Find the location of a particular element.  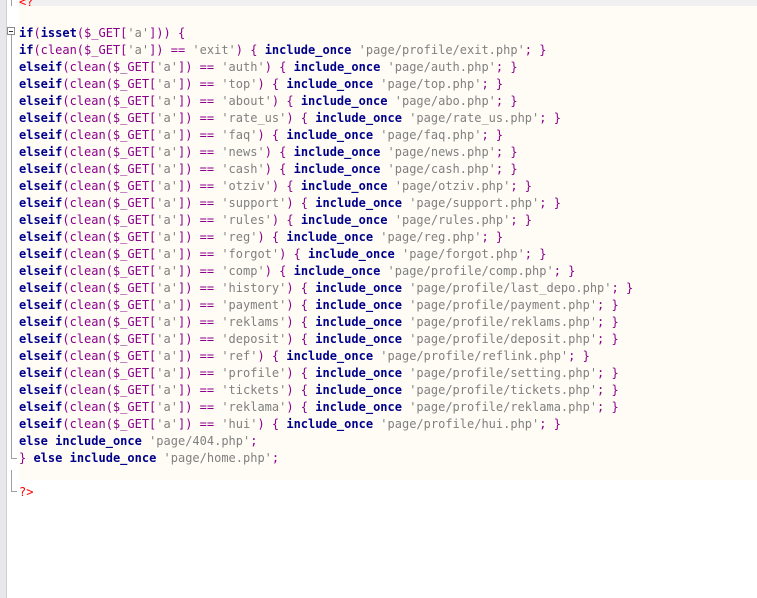

string-literal: 'otziv' is located at coordinates (246, 186).